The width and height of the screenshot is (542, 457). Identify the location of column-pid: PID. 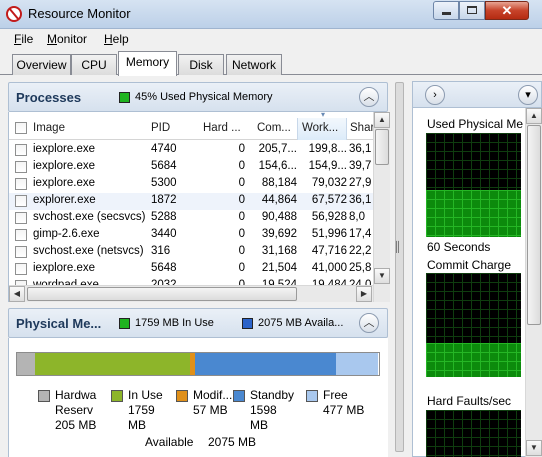
(173, 128).